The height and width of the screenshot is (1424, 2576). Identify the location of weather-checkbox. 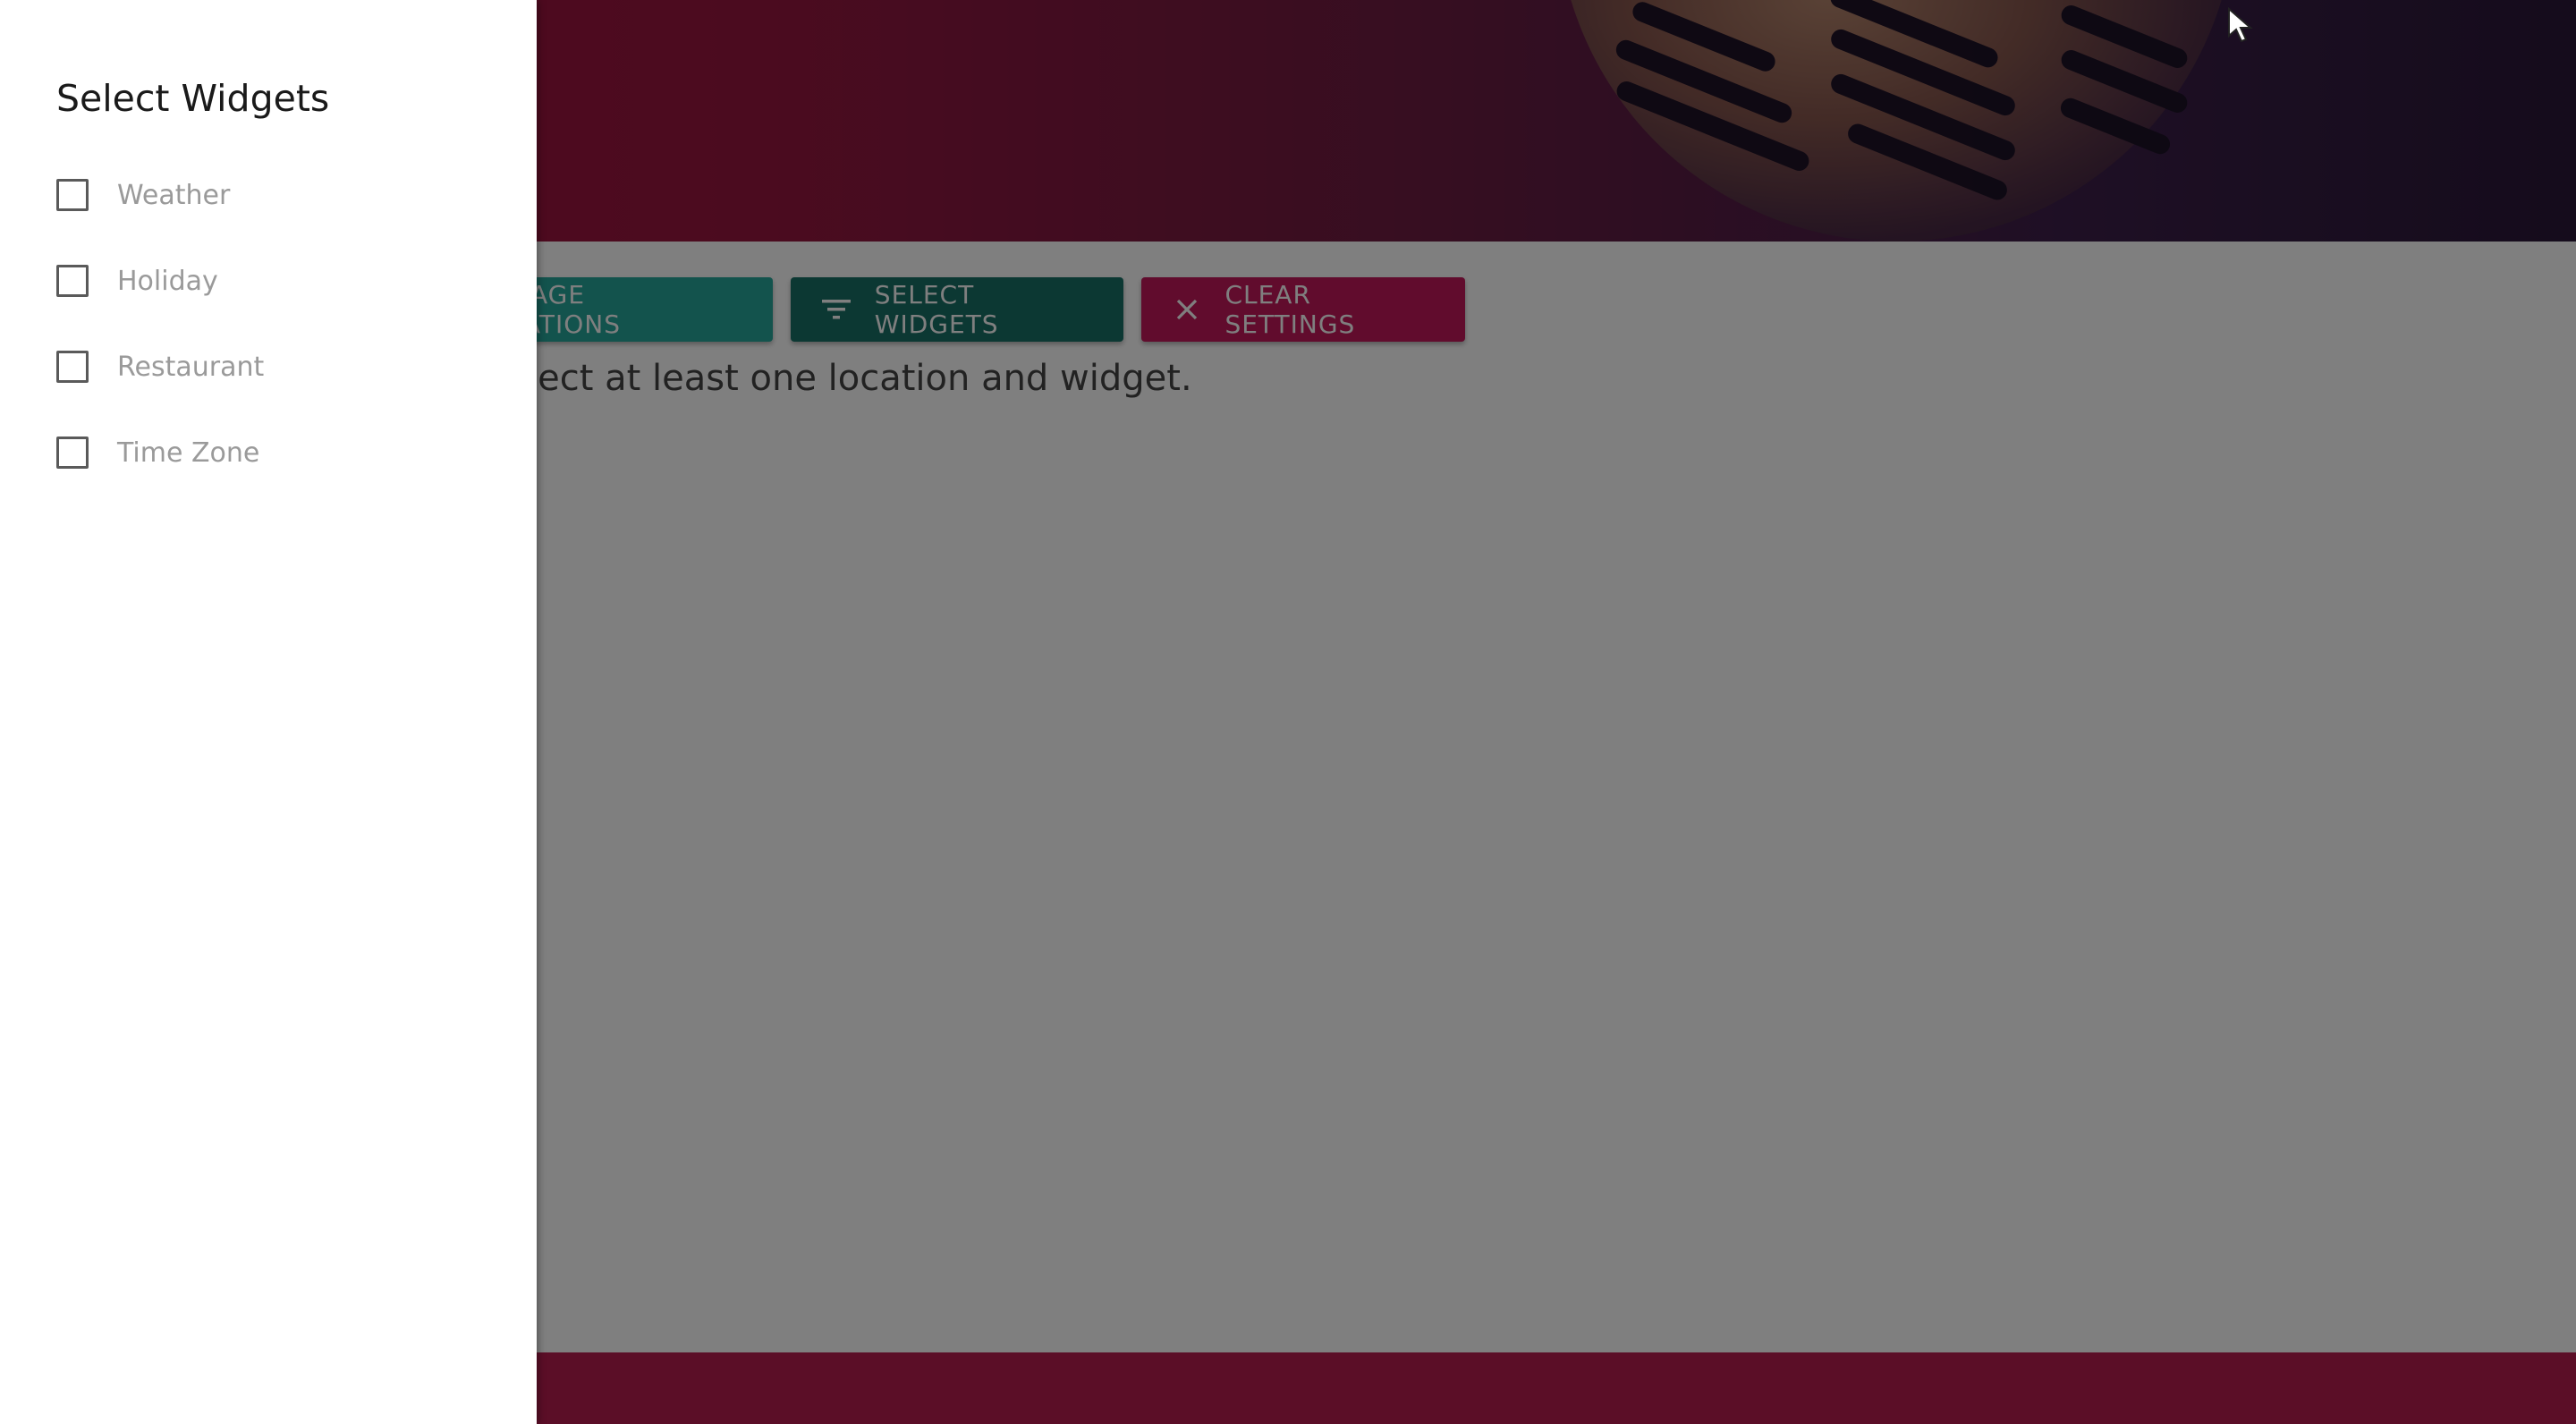
(72, 195).